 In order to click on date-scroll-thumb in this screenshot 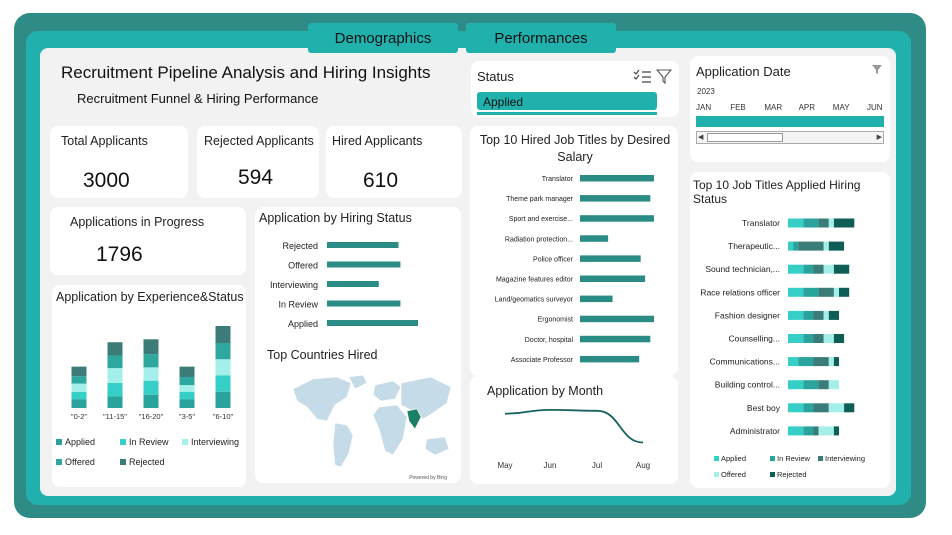, I will do `click(745, 137)`.